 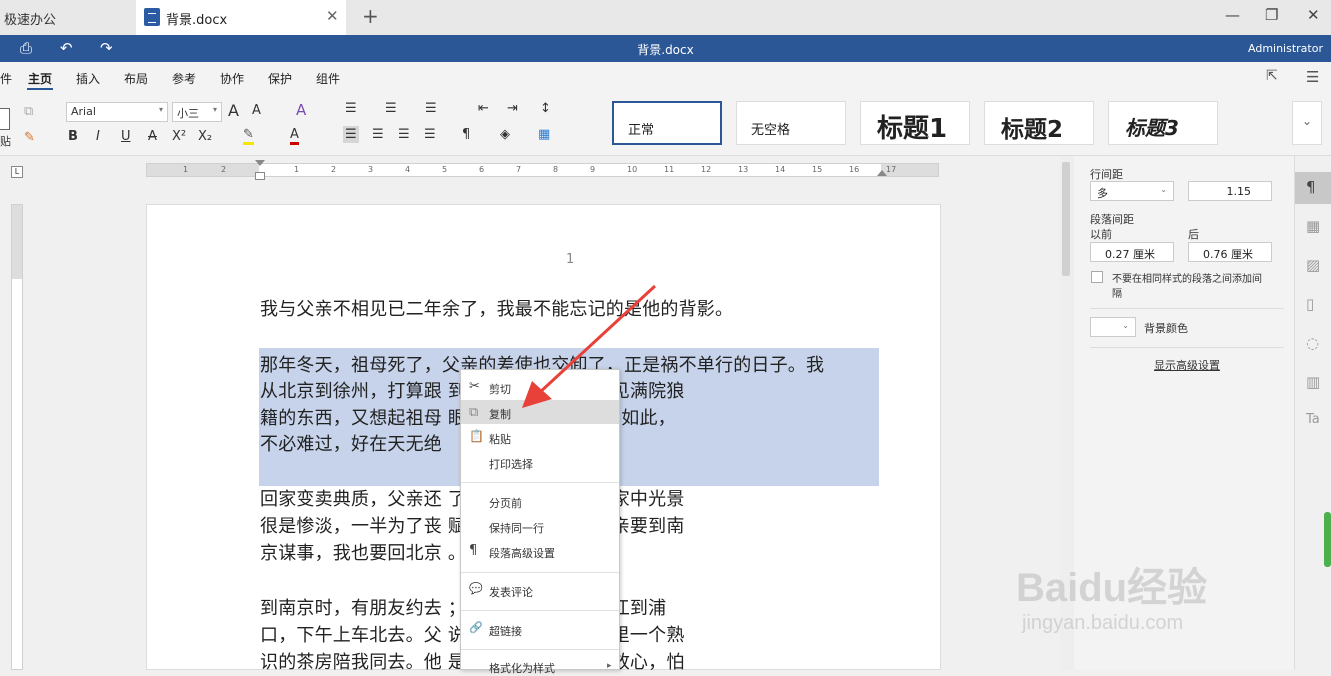 I want to click on menu-item-cut: 剪切, so click(x=500, y=389).